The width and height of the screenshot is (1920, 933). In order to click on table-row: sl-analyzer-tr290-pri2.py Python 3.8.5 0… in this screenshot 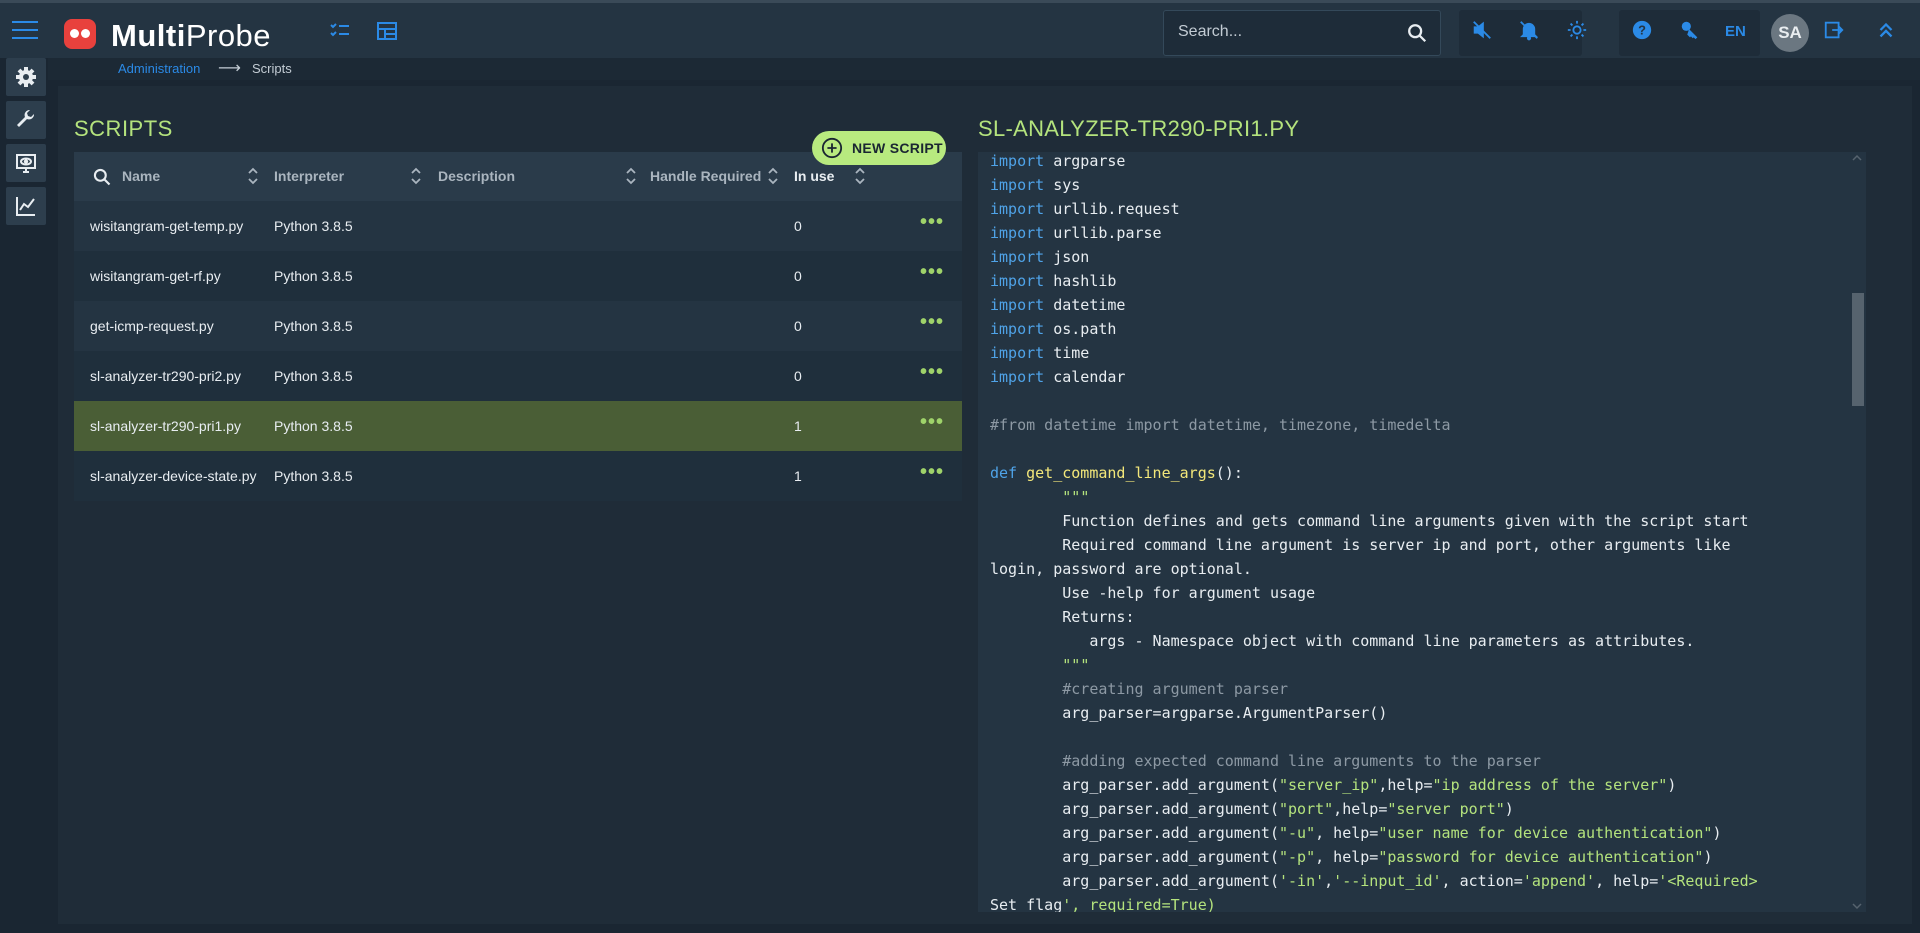, I will do `click(518, 376)`.